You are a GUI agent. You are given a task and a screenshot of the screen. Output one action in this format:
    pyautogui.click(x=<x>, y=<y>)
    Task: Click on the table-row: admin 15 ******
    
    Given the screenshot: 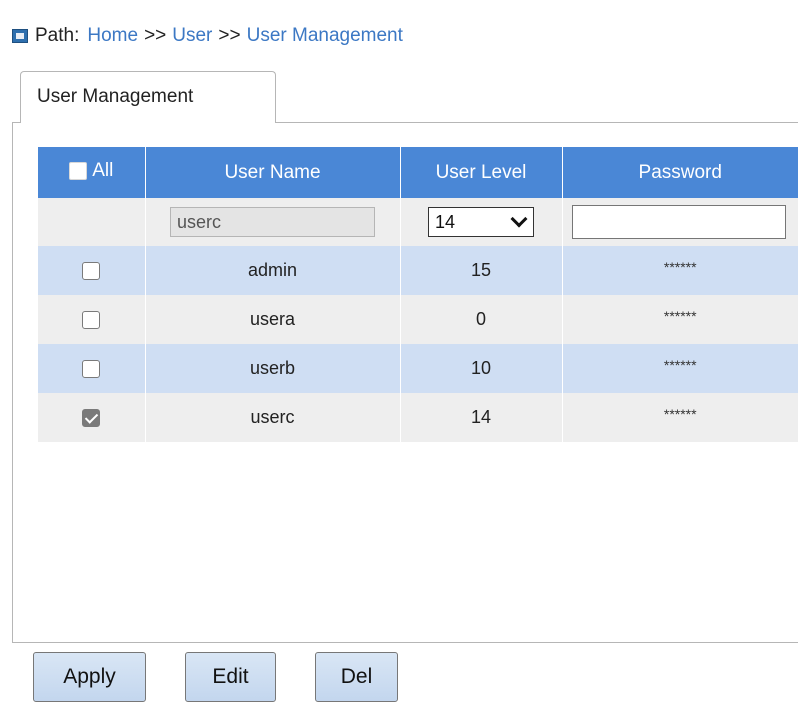 What is the action you would take?
    pyautogui.click(x=418, y=270)
    